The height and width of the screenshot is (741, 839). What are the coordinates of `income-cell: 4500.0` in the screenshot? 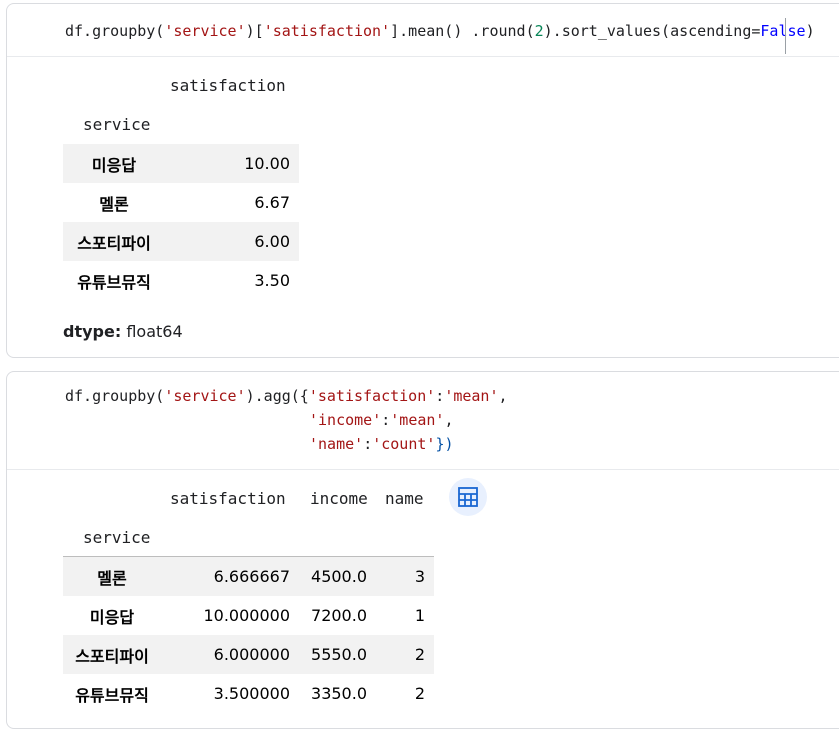 It's located at (337, 576).